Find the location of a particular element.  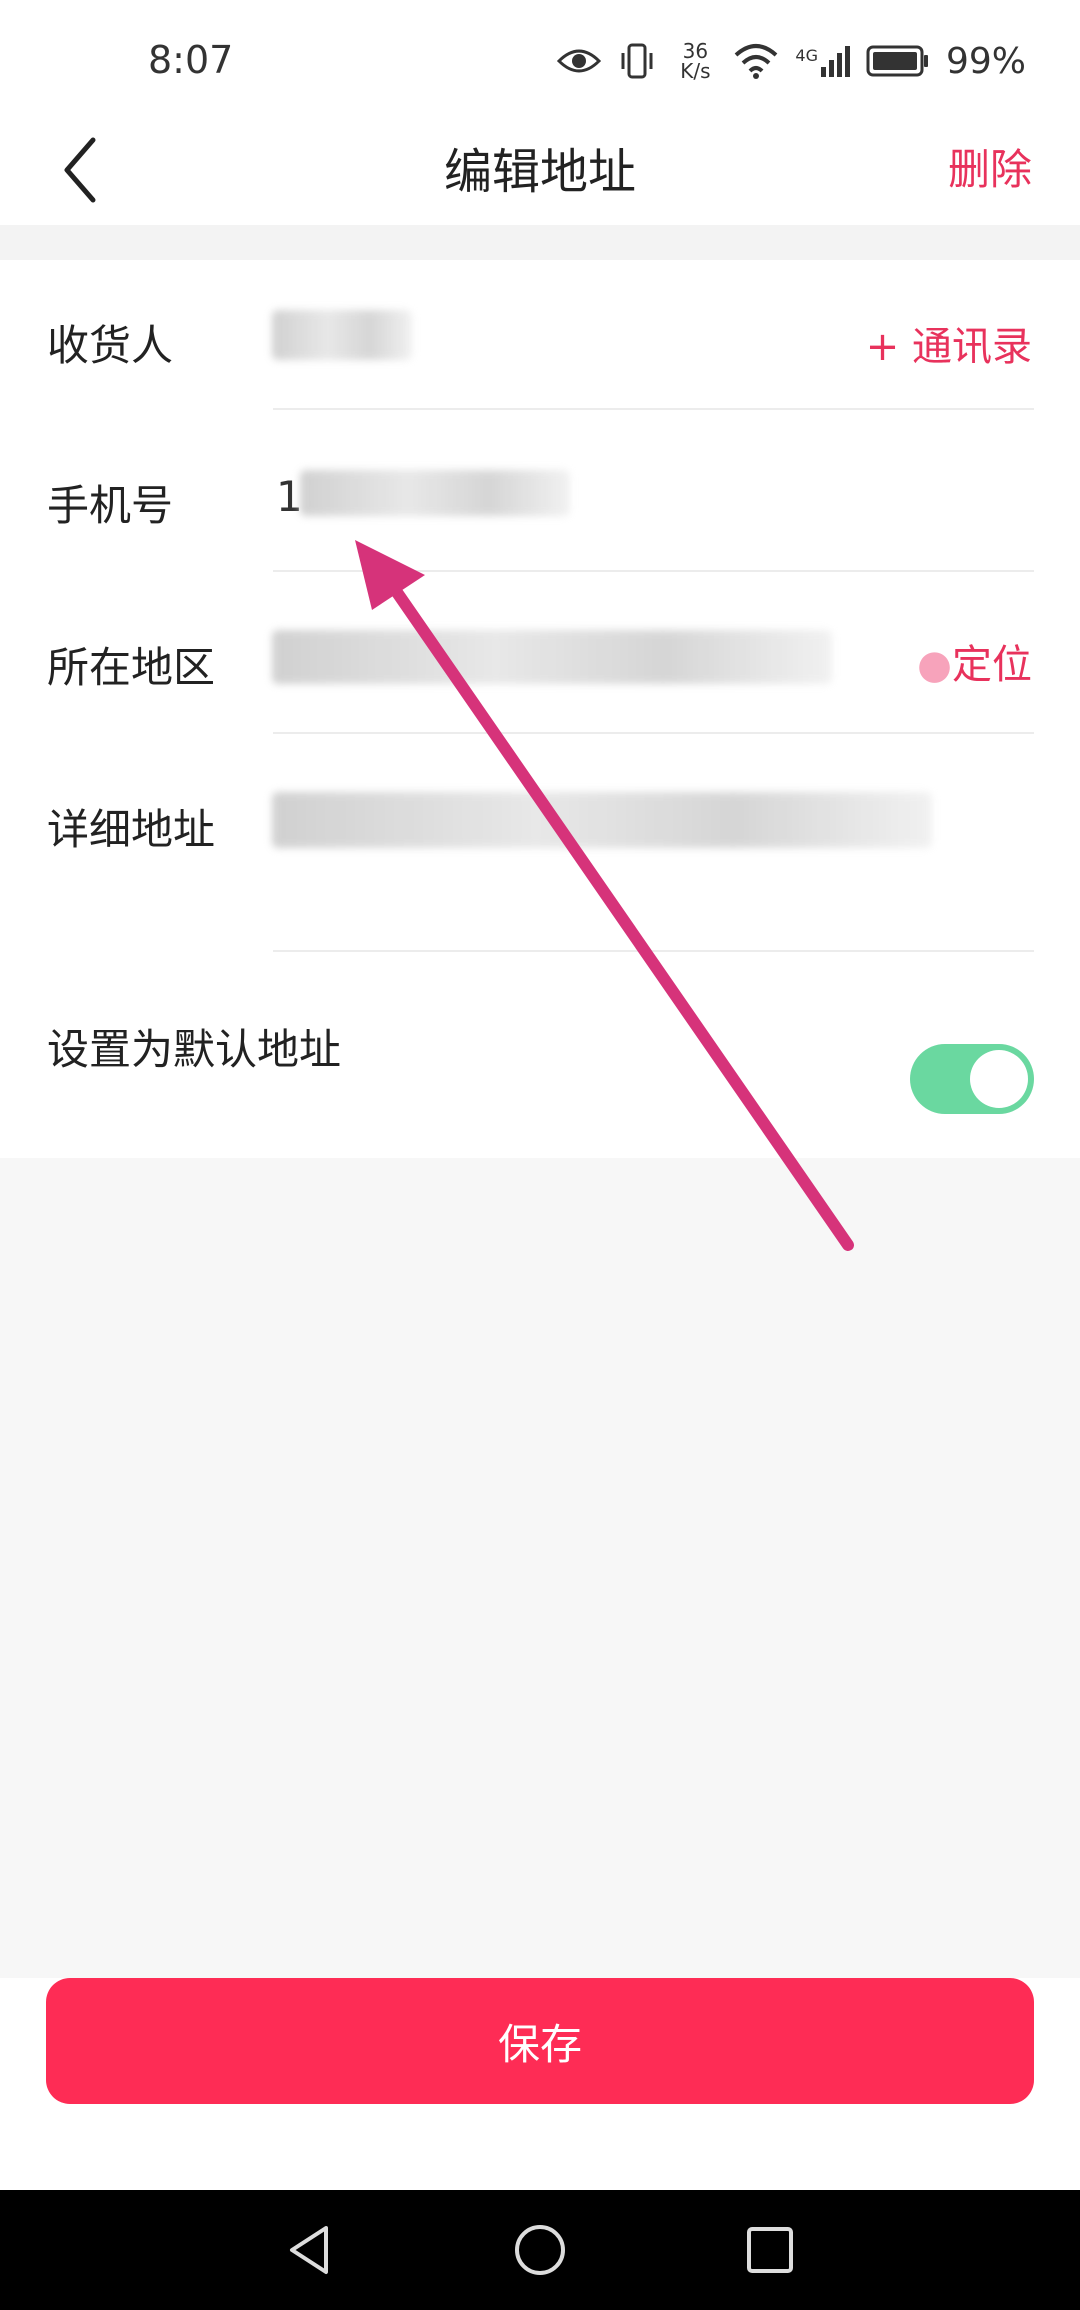

location-pin-icon: ● is located at coordinates (934, 665).